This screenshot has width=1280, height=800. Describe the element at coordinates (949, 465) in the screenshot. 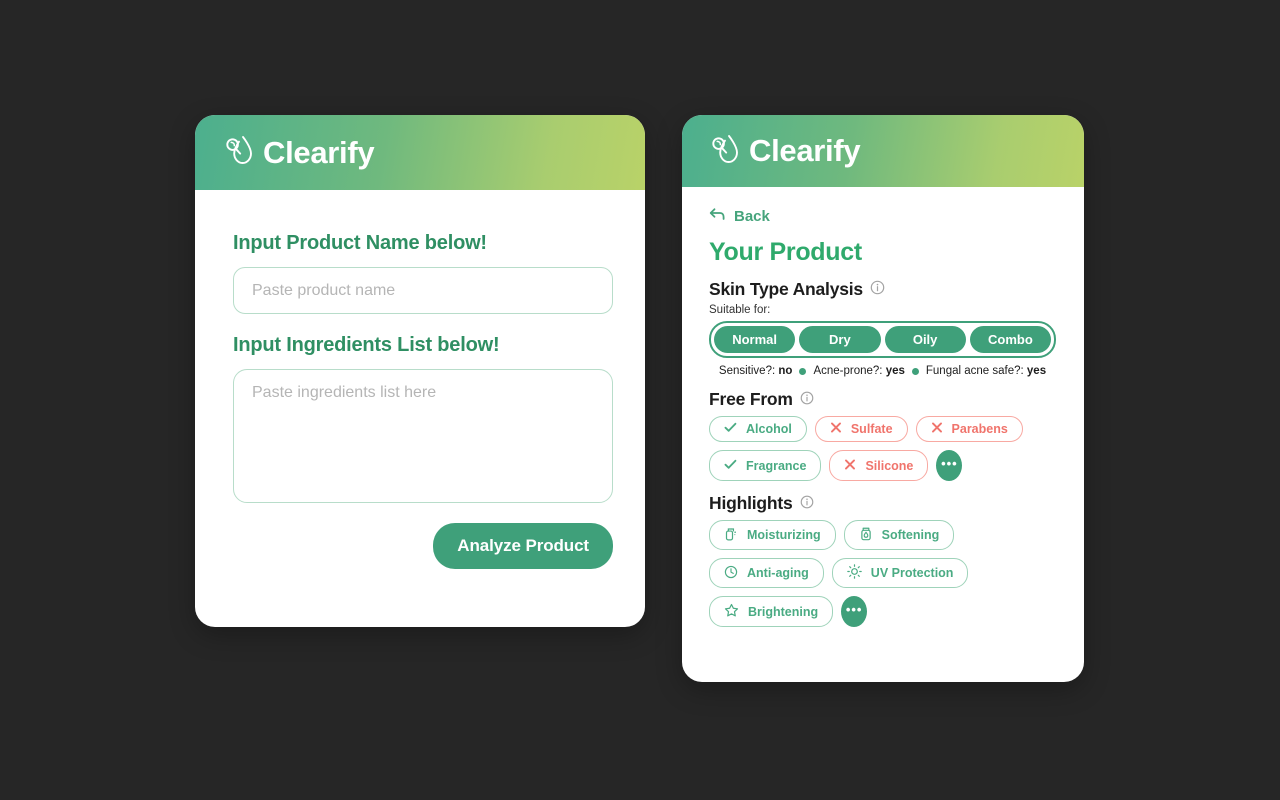

I see `free-from-more-button: •••` at that location.